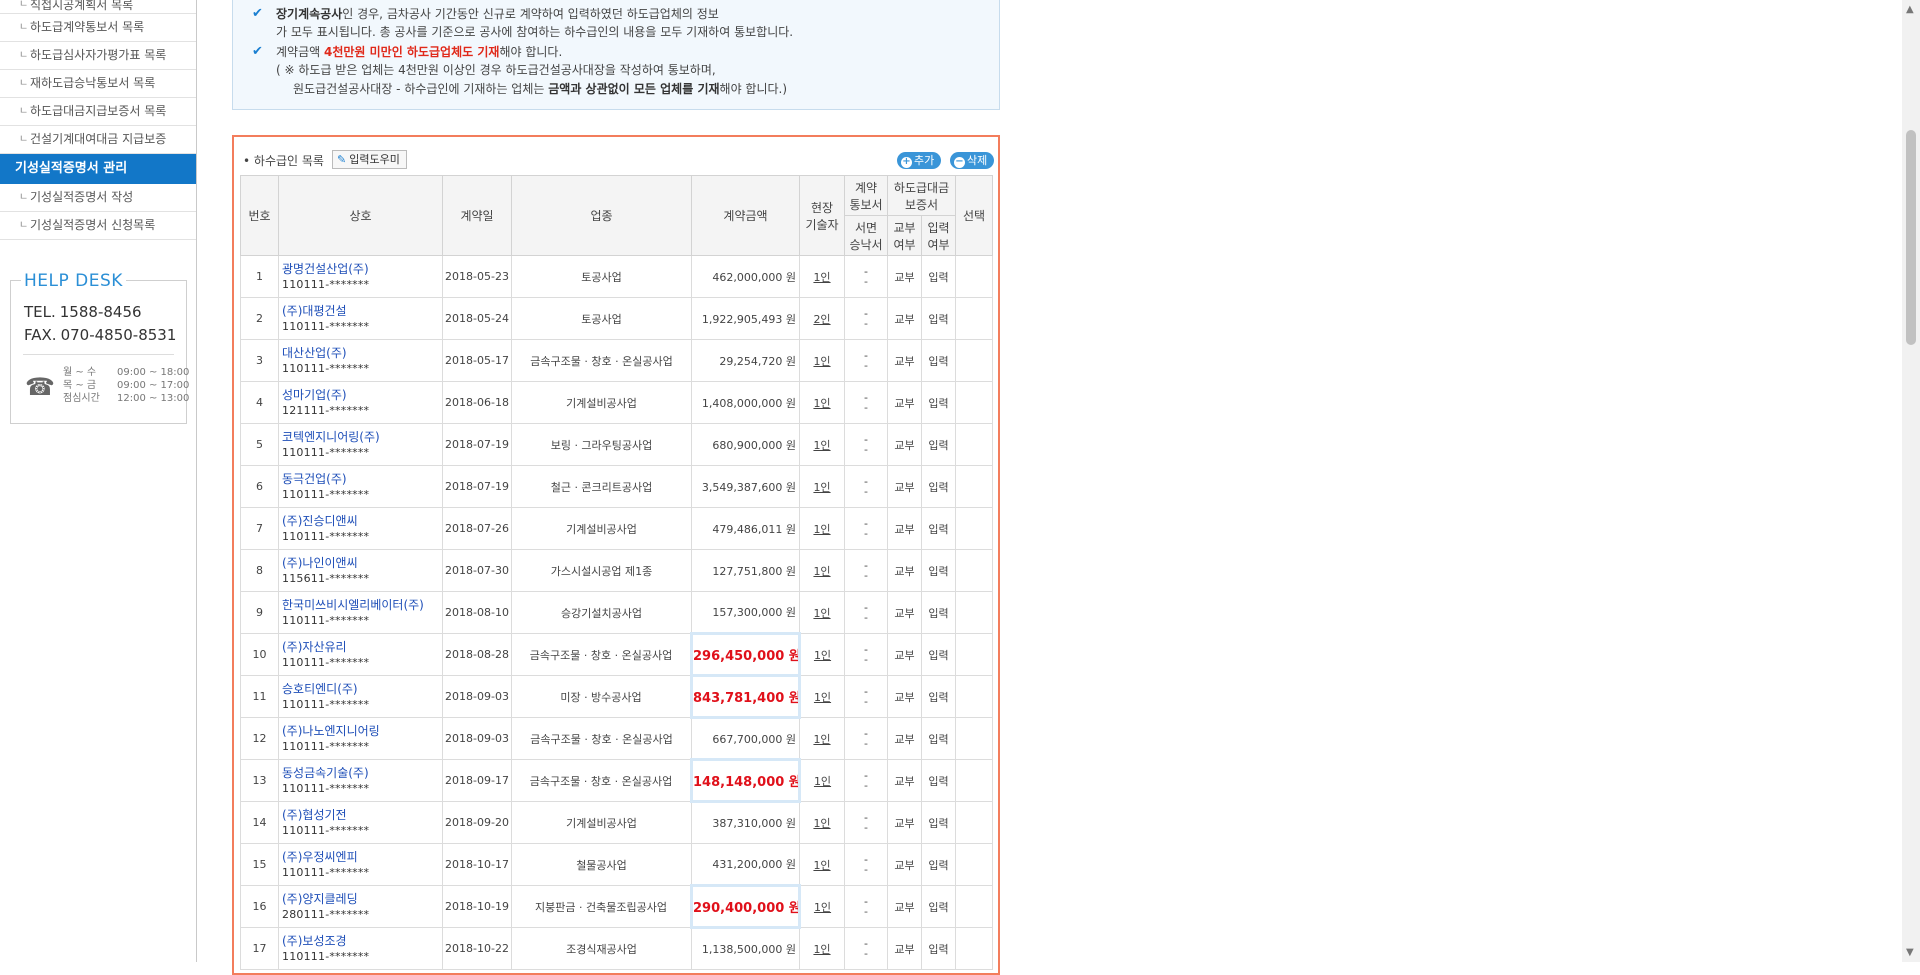  What do you see at coordinates (362, 857) in the screenshot?
I see `company-name-link: (주)우정씨엔피` at bounding box center [362, 857].